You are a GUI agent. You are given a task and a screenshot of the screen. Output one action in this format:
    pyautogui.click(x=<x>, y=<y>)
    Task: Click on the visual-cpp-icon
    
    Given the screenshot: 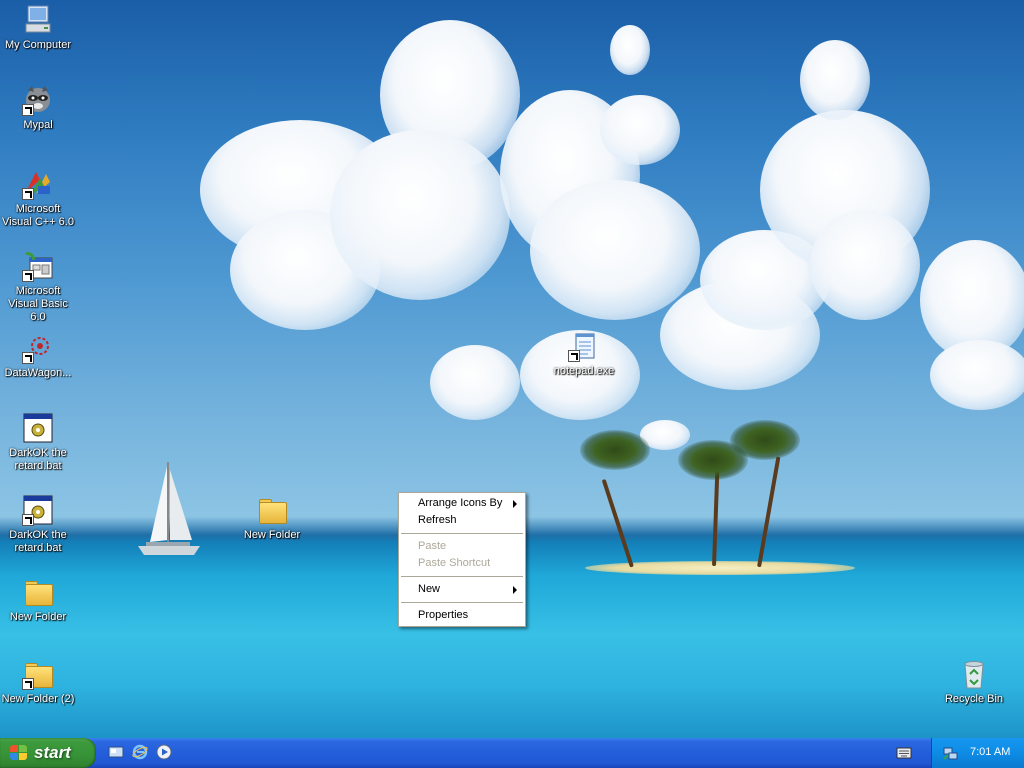 What is the action you would take?
    pyautogui.click(x=38, y=184)
    